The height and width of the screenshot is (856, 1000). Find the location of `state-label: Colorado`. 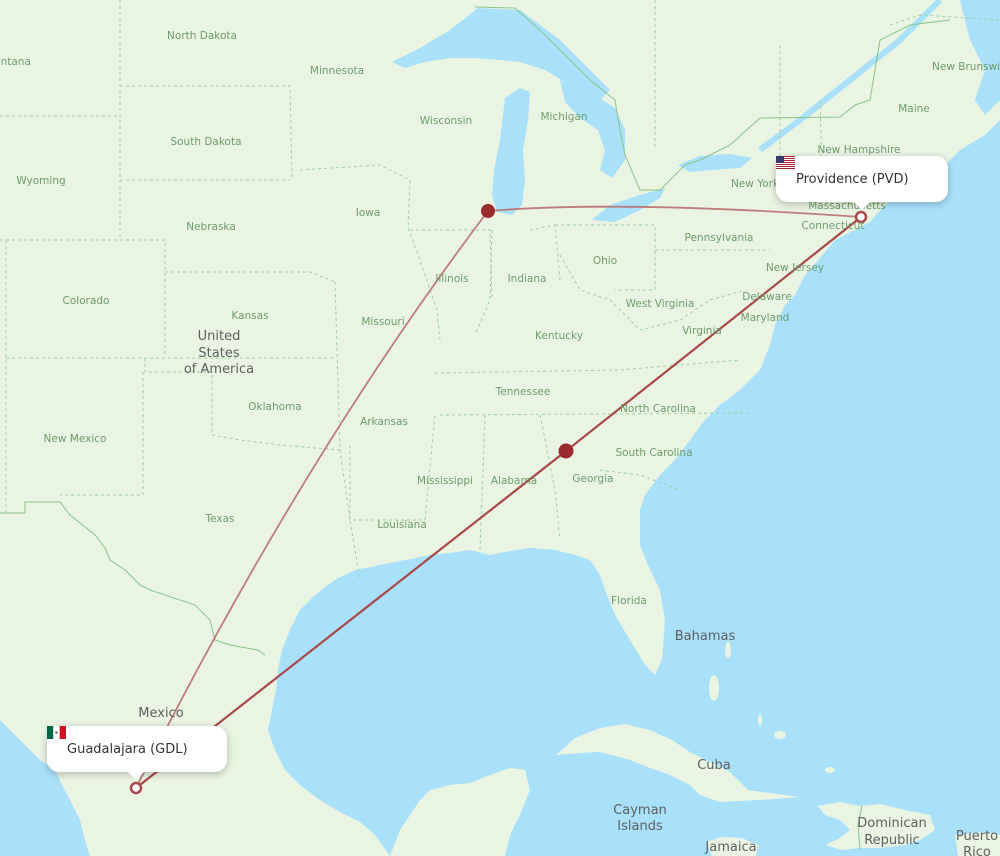

state-label: Colorado is located at coordinates (86, 301).